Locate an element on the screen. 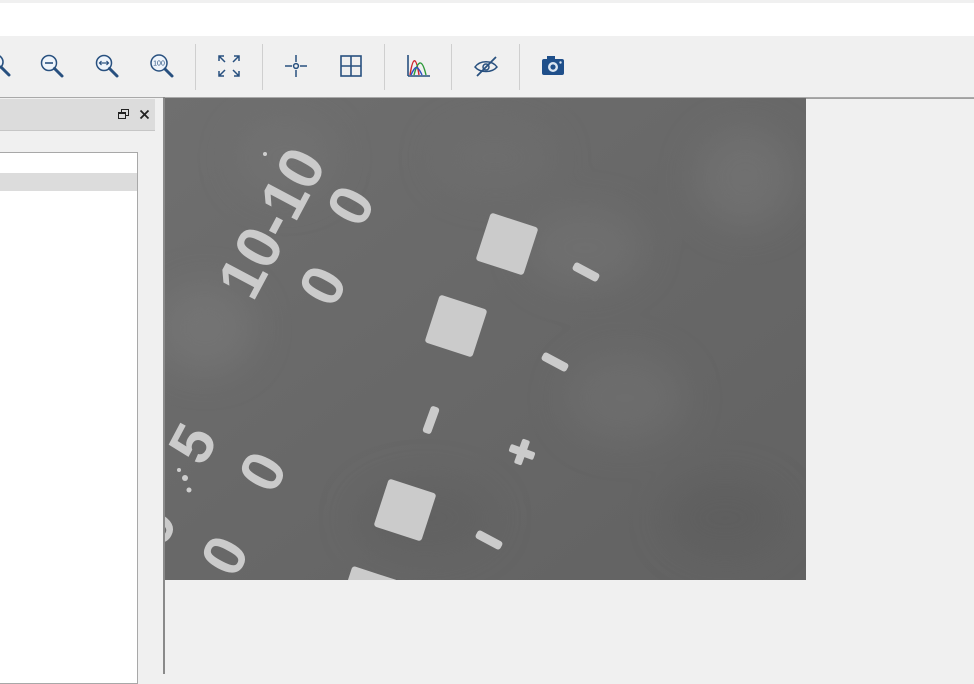  camera-icon is located at coordinates (553, 66).